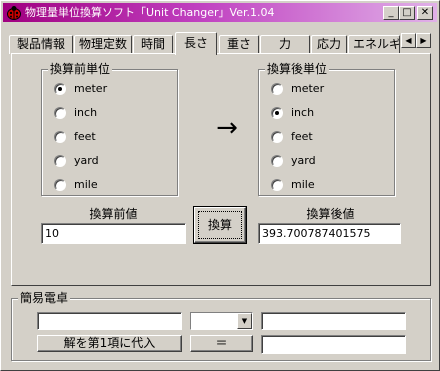 The image size is (440, 371). I want to click on window-title: 物理量単位換算ソフト「Unit Changer」Ver.1.04, so click(150, 12).